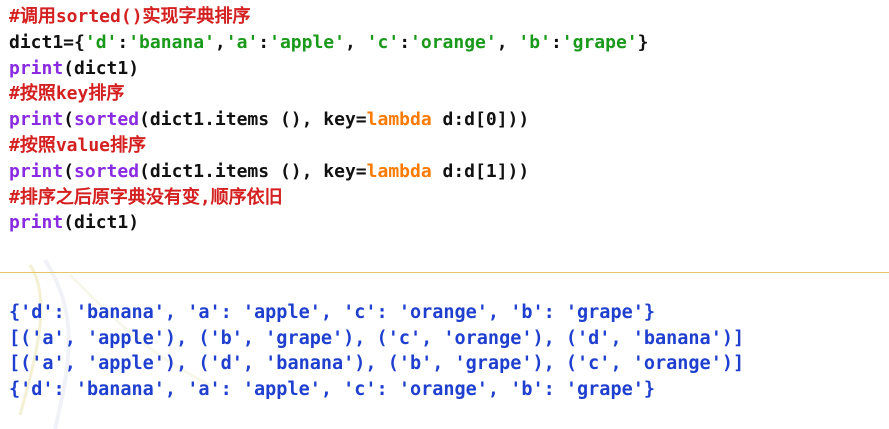 The width and height of the screenshot is (889, 429). What do you see at coordinates (480, 171) in the screenshot?
I see `lambda-body: d:d[1]))` at bounding box center [480, 171].